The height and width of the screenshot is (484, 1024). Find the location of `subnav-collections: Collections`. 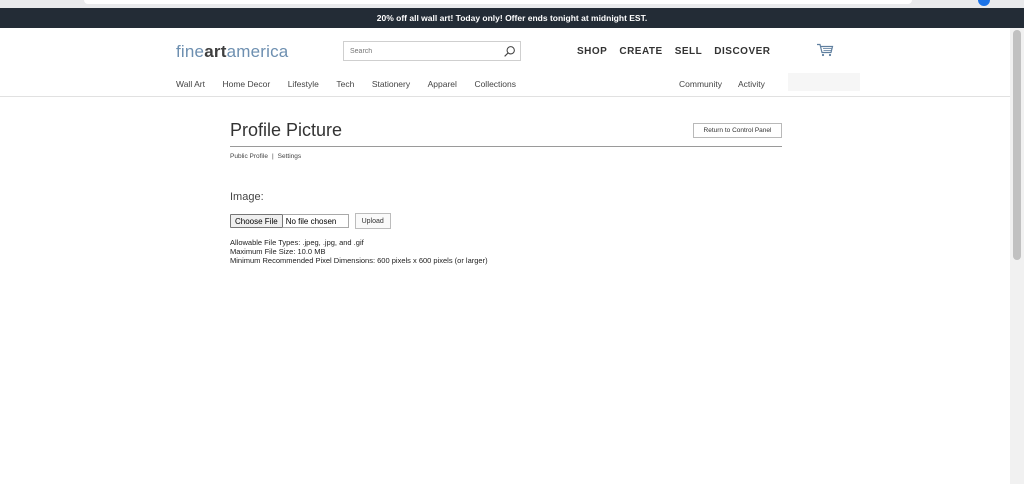

subnav-collections: Collections is located at coordinates (495, 84).